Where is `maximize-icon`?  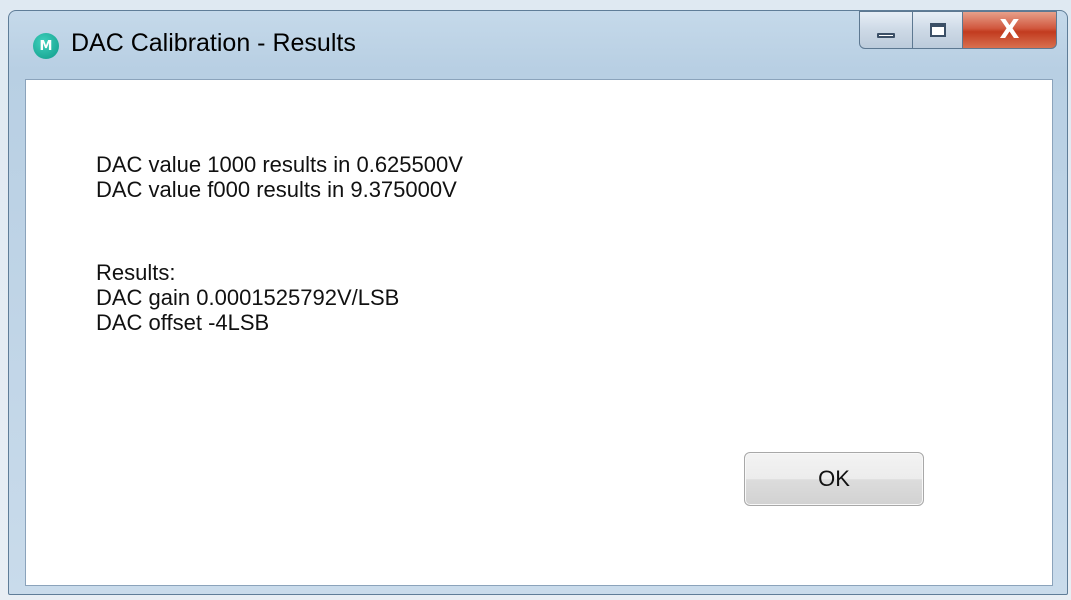 maximize-icon is located at coordinates (937, 30).